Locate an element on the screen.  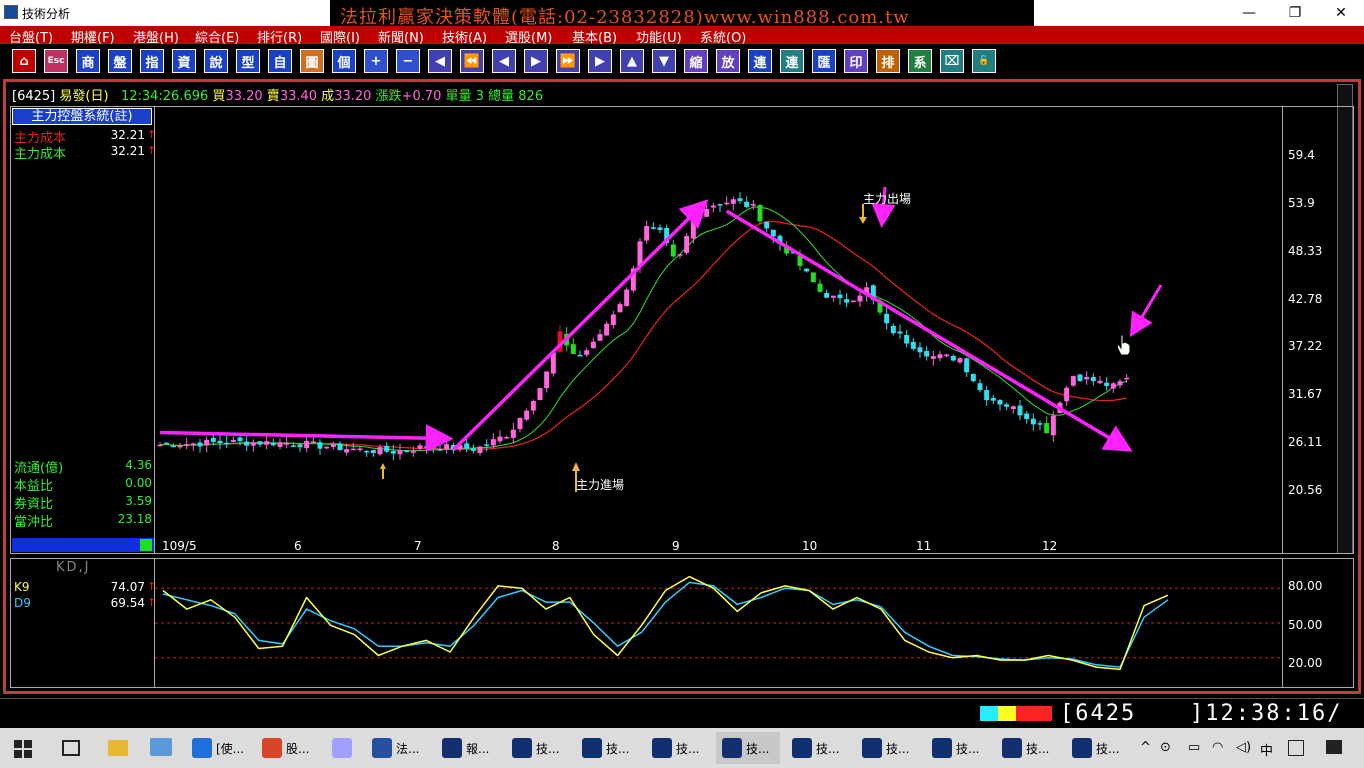
volume-icon: ◁) is located at coordinates (1243, 747).